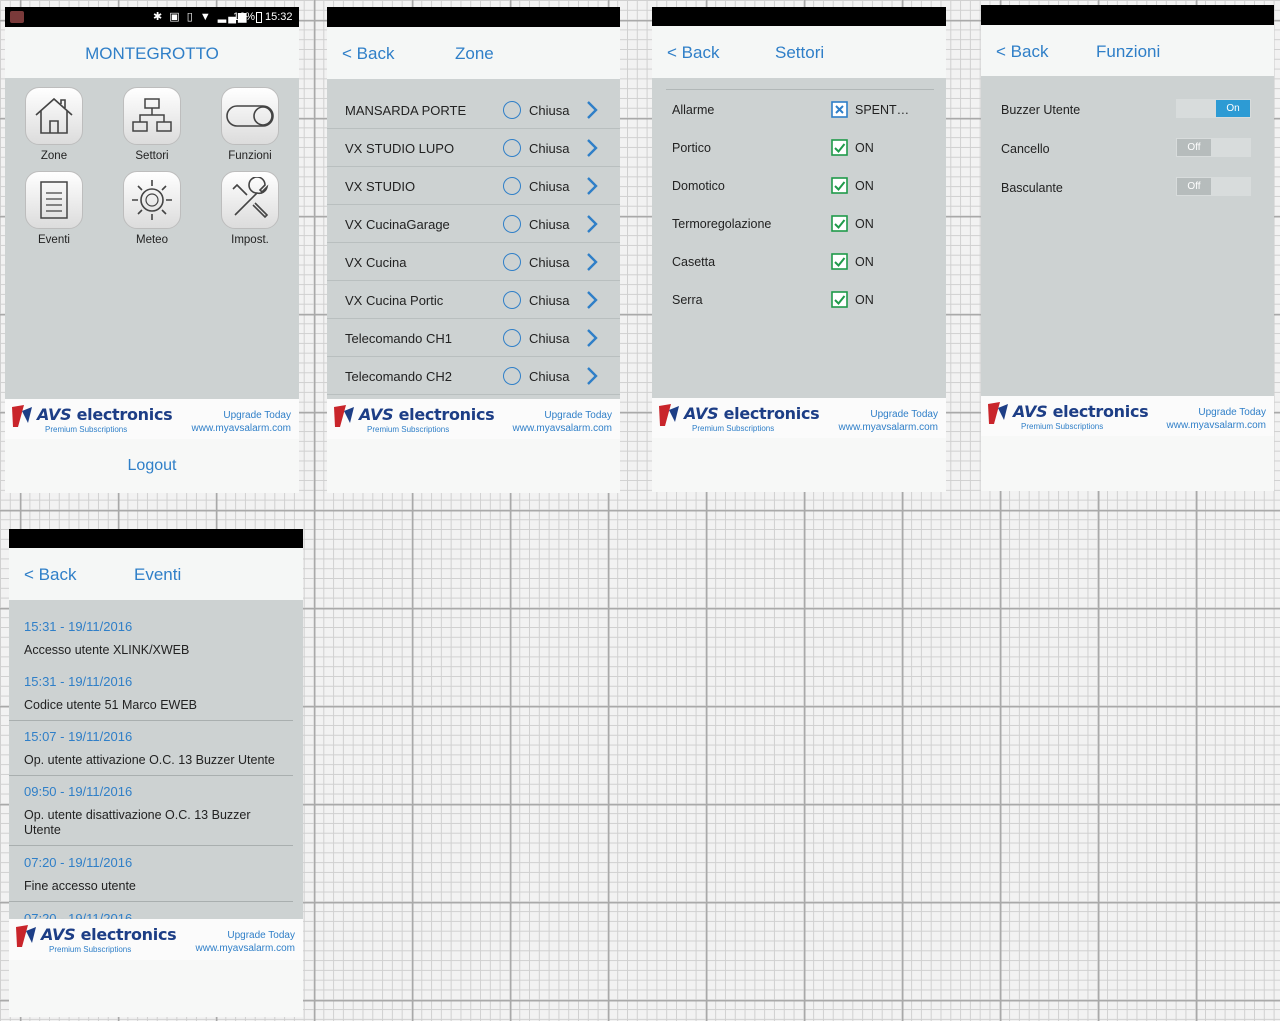  Describe the element at coordinates (78, 862) in the screenshot. I see `event-time: 07:20 - 19/11/2016` at that location.